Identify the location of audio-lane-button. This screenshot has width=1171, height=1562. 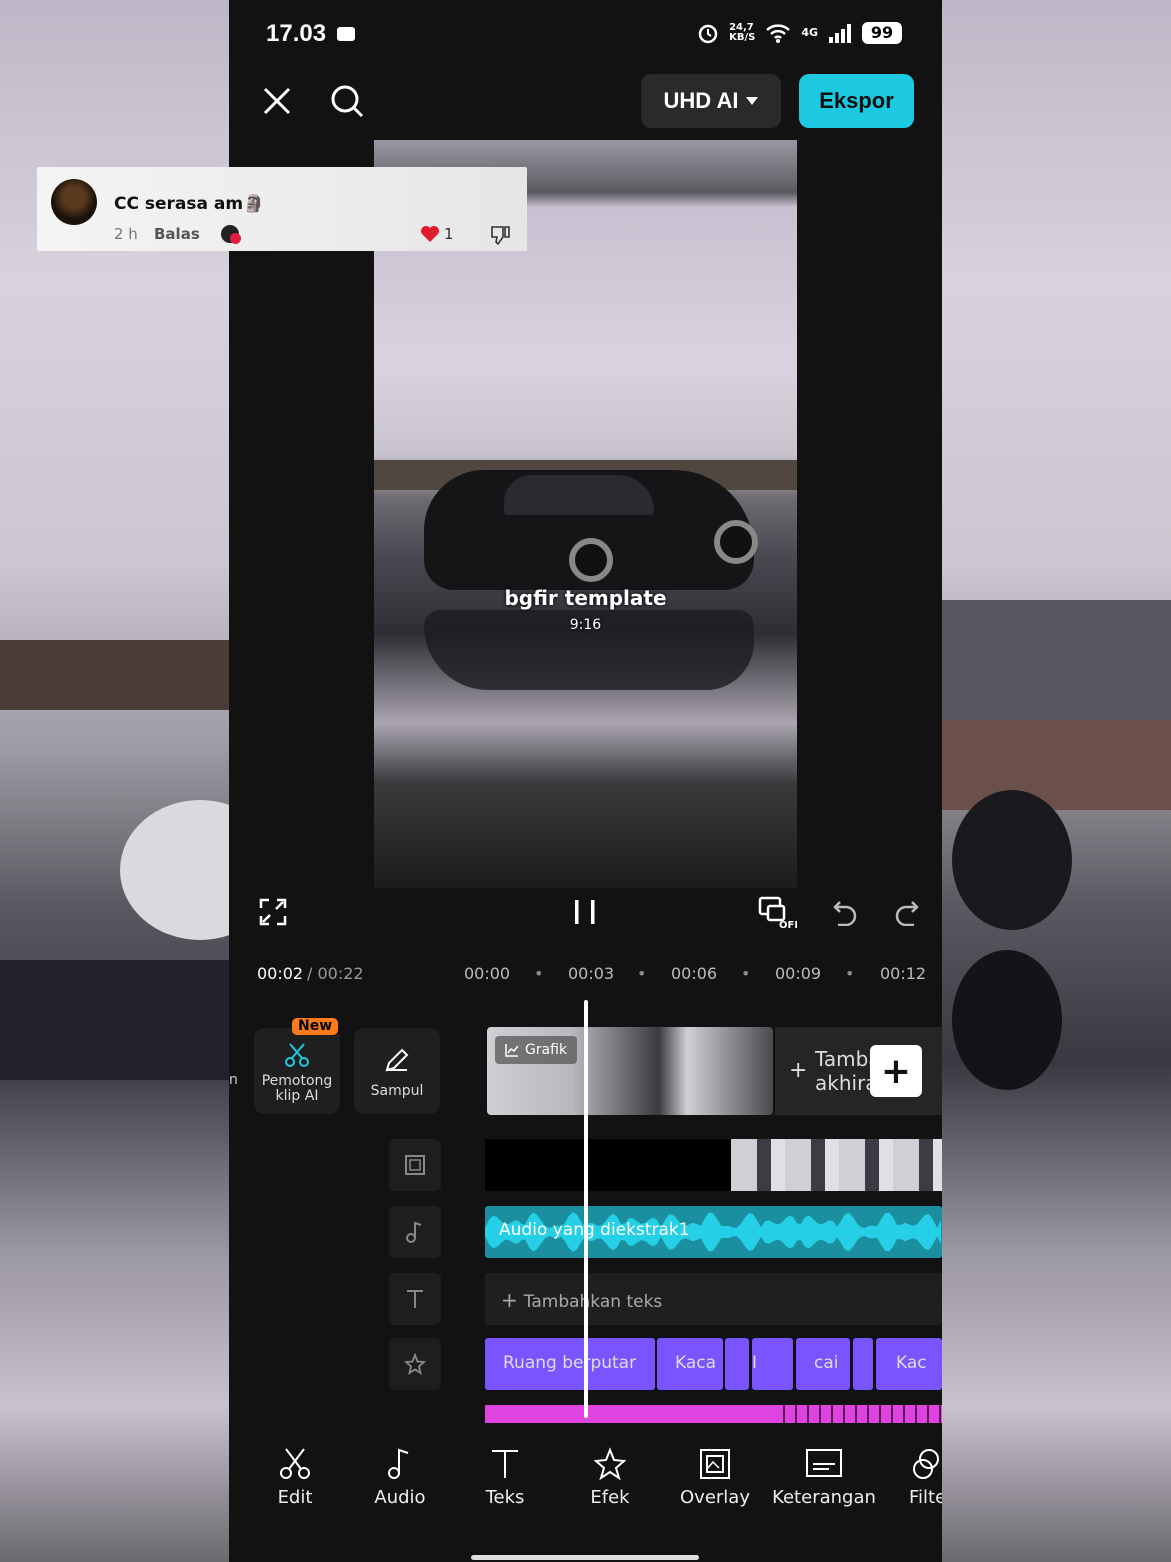
(415, 1232).